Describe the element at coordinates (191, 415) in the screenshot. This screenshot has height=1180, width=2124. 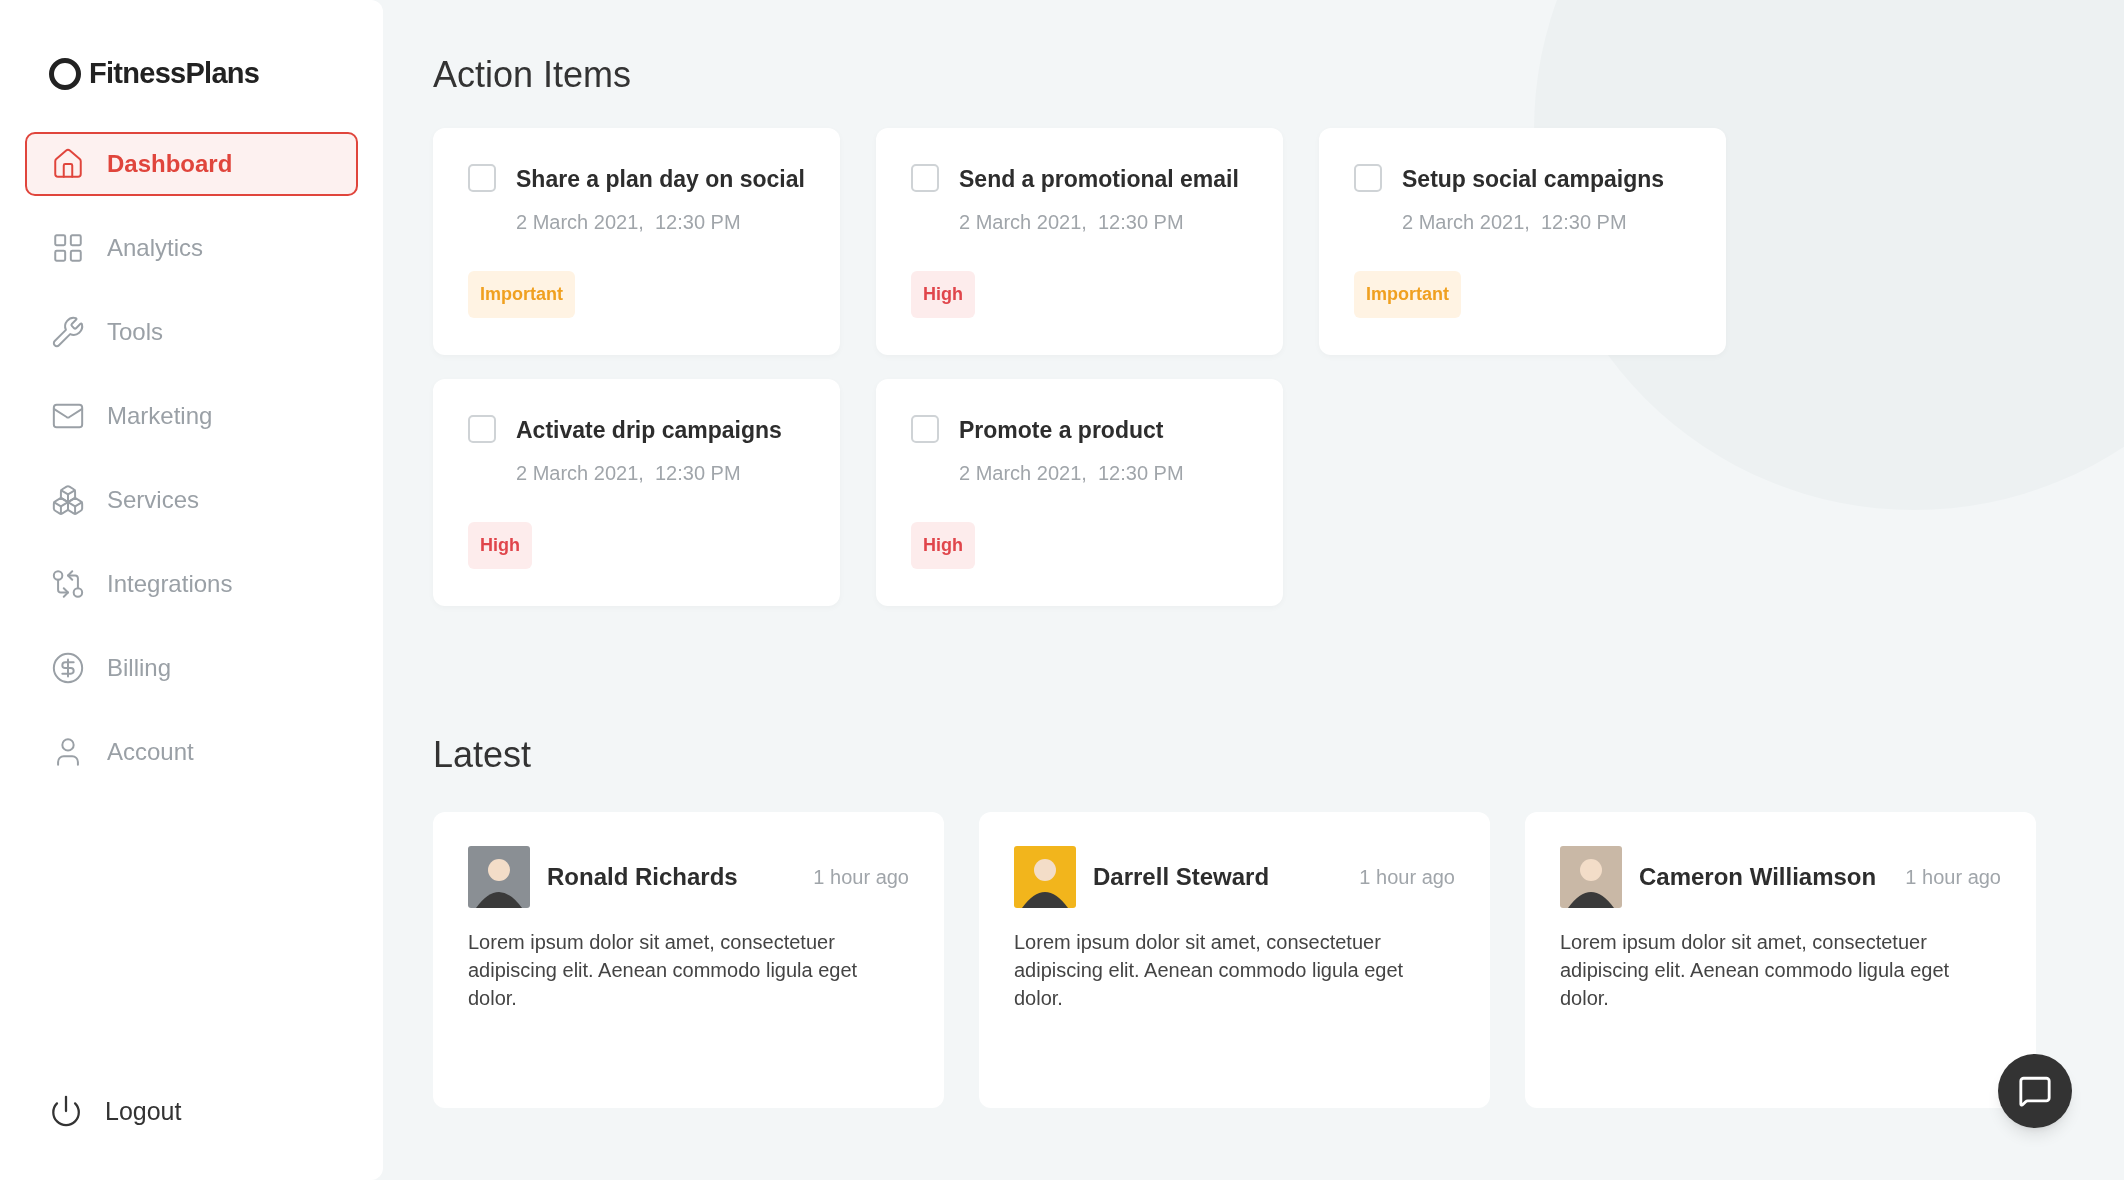
I see `nav-item: Marketing` at that location.